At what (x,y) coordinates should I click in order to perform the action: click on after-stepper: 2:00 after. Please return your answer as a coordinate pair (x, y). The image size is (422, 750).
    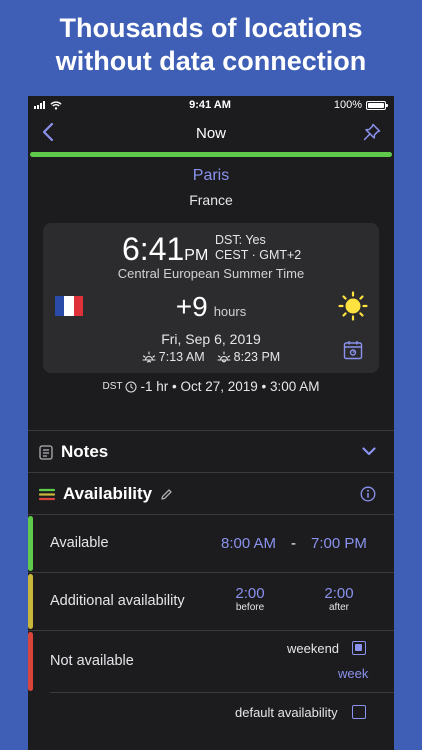
    Looking at the image, I should click on (339, 599).